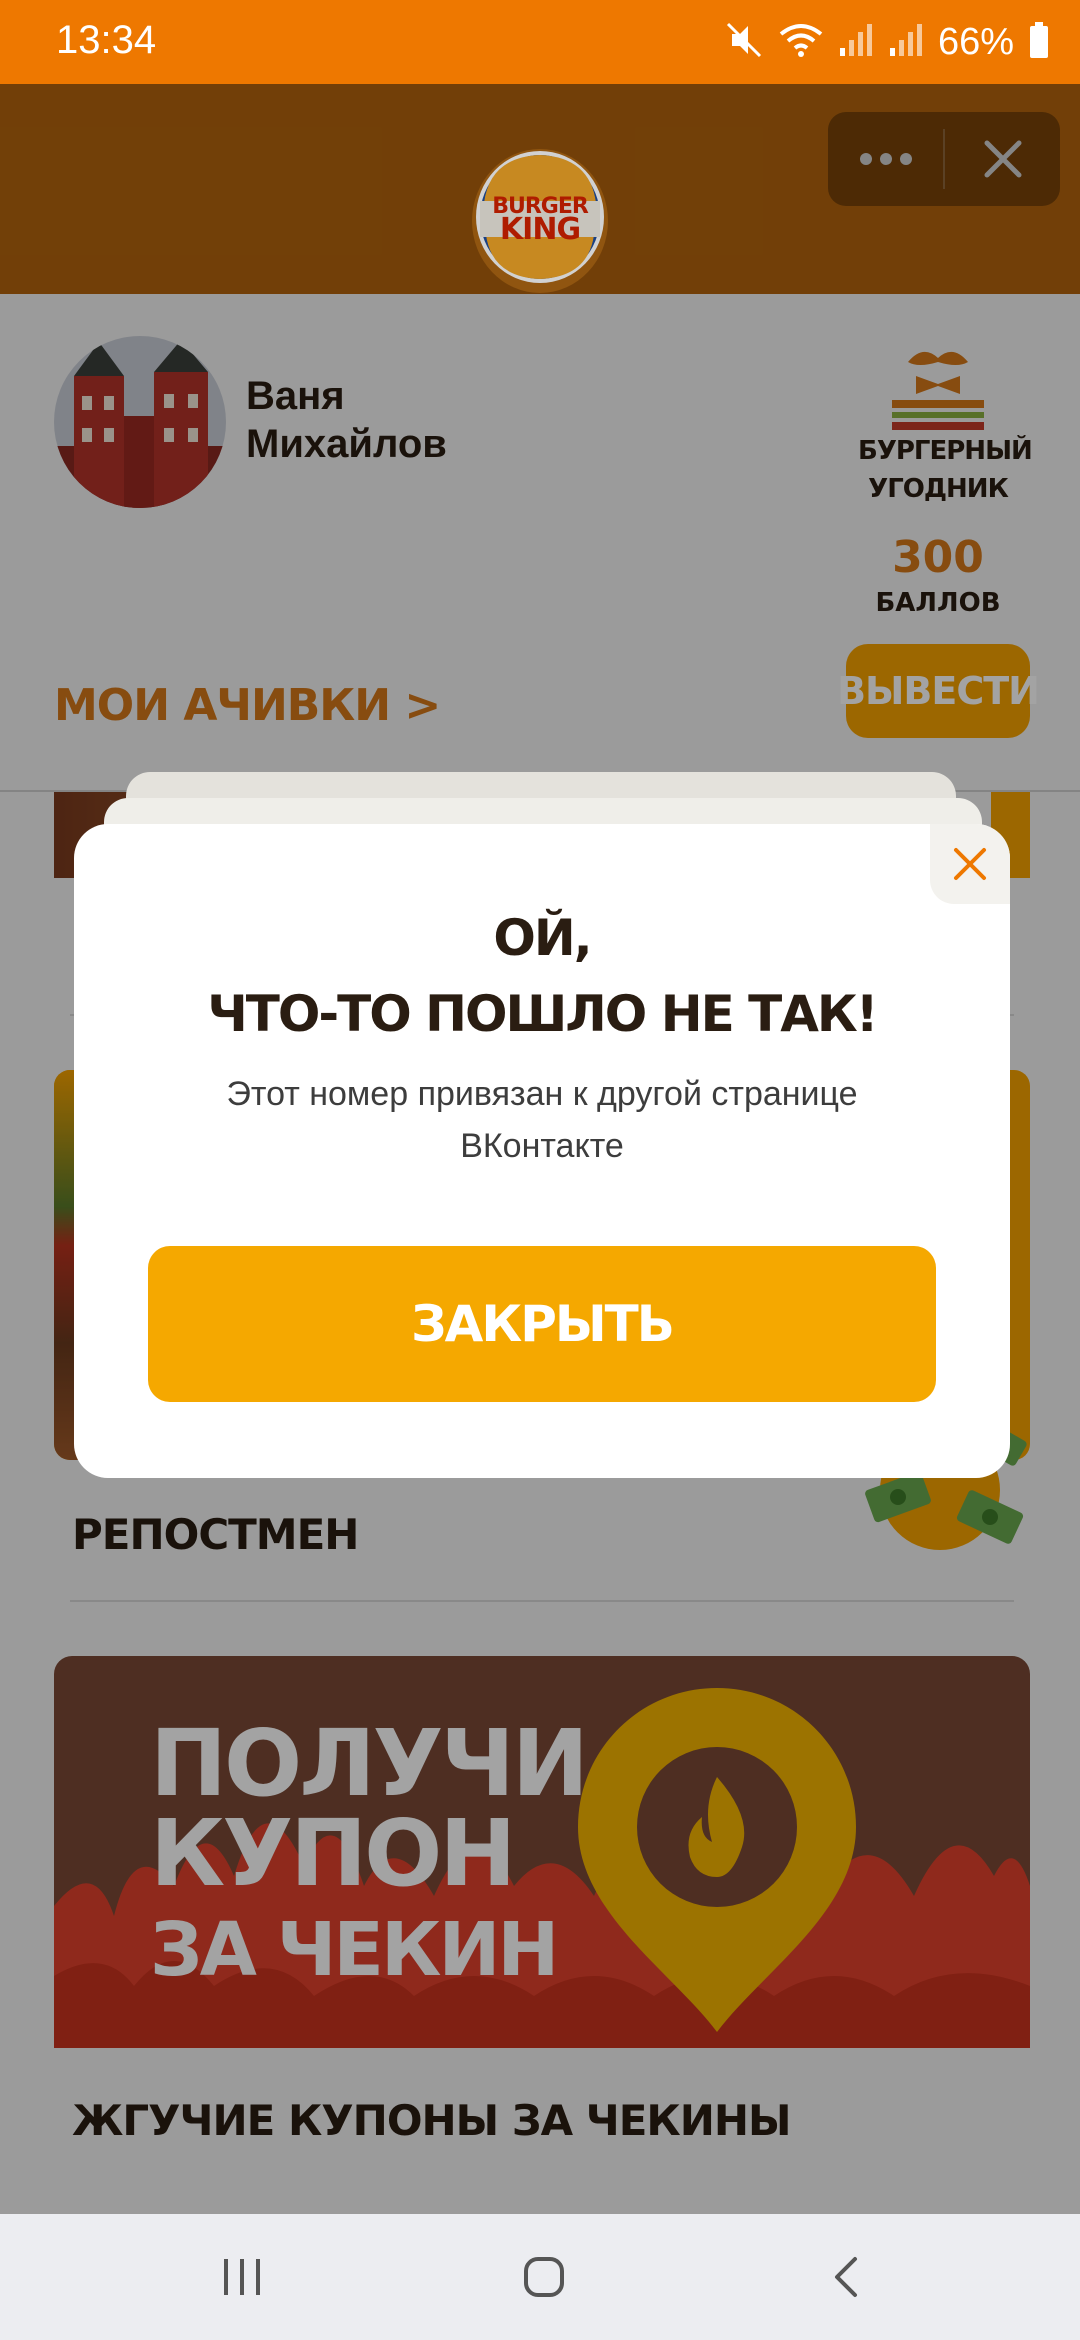 The image size is (1080, 2340). I want to click on close-icon, so click(970, 864).